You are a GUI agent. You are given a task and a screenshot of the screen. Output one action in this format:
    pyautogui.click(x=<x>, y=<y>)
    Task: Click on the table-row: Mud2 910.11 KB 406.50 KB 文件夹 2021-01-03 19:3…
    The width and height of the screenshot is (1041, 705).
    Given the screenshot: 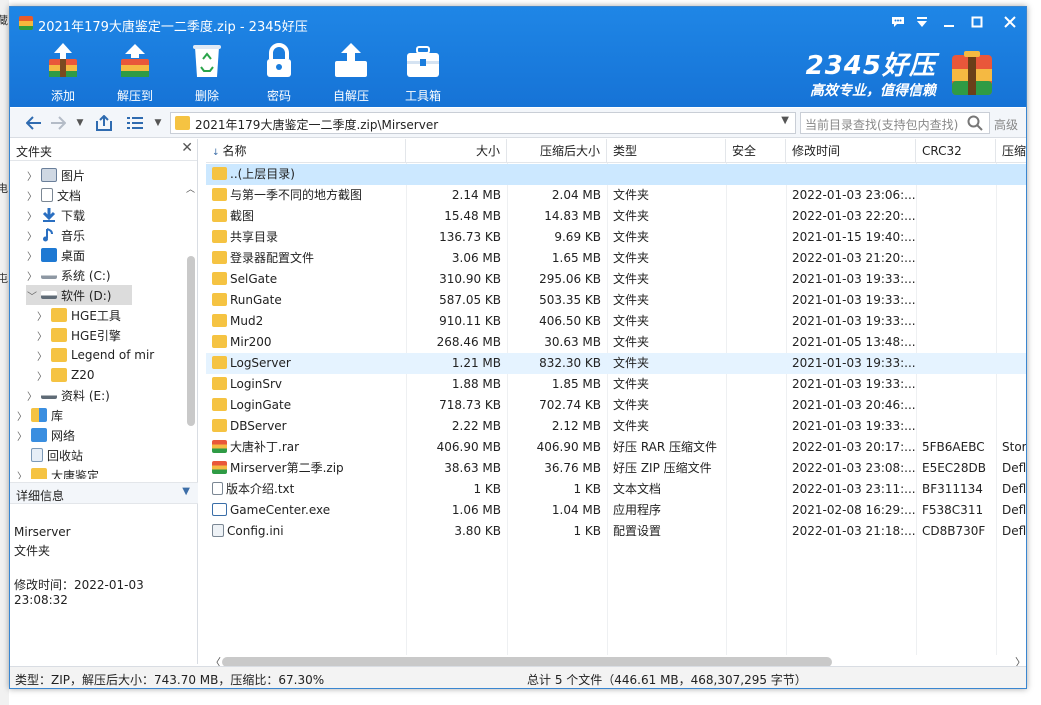 What is the action you would take?
    pyautogui.click(x=616, y=321)
    